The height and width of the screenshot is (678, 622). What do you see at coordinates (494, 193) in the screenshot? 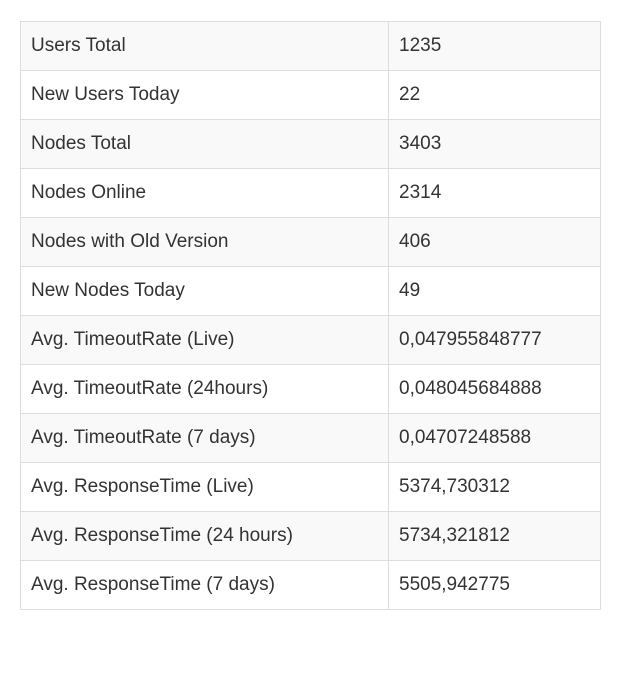
I see `metric-value-cell: 2314` at bounding box center [494, 193].